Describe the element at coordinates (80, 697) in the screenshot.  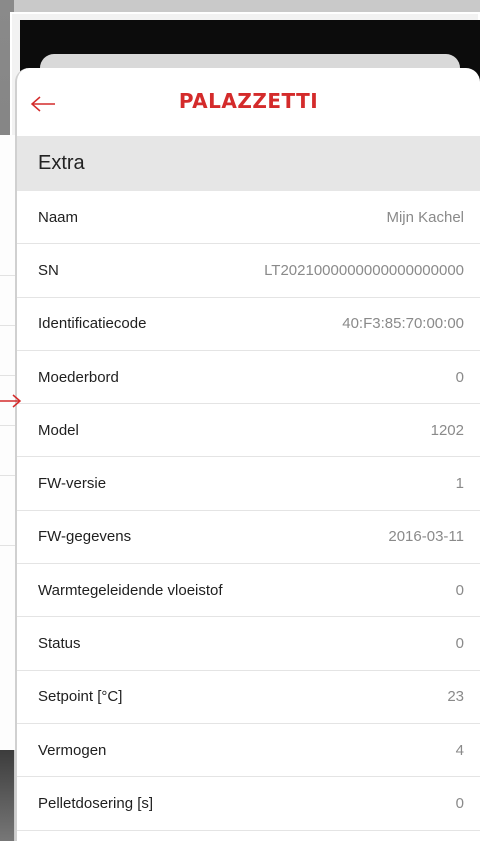
I see `info-row-label: Setpoint [°C]` at that location.